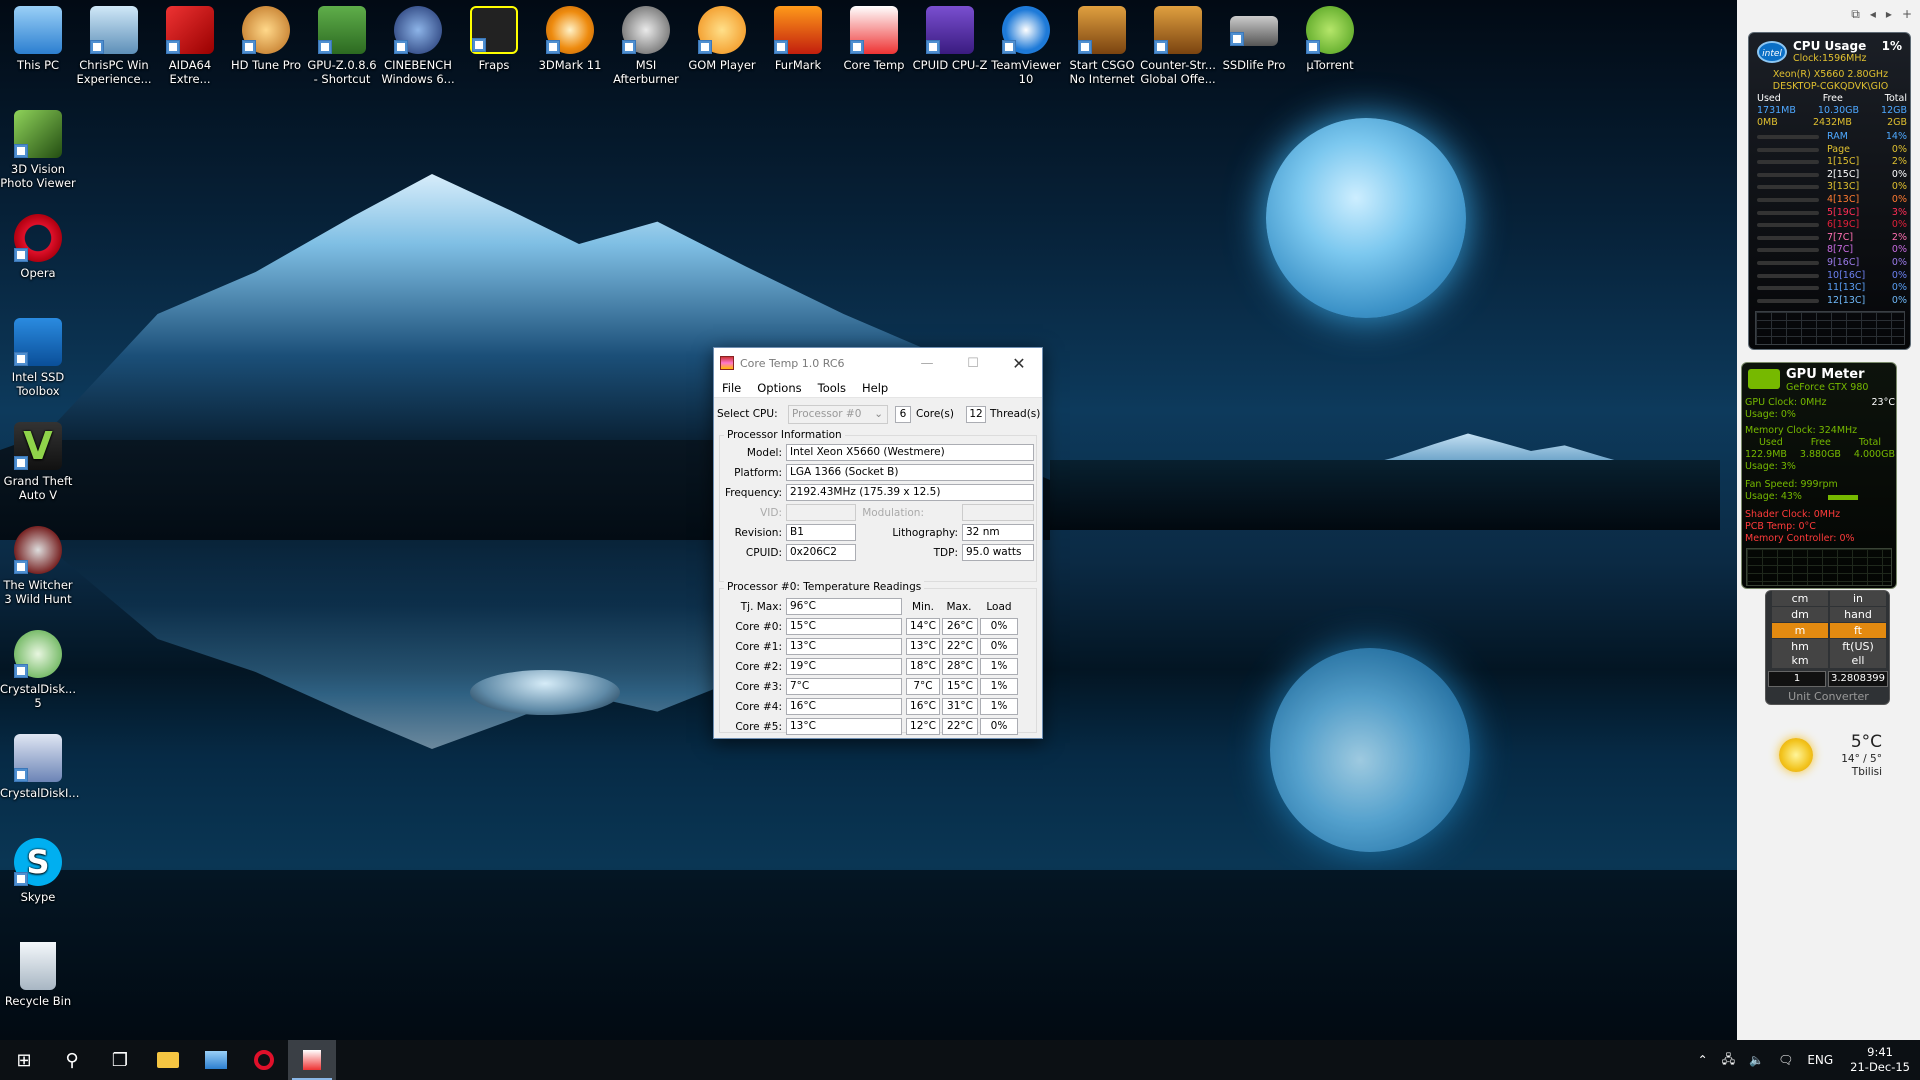 This screenshot has width=1920, height=1080. What do you see at coordinates (893, 513) in the screenshot?
I see `modulation-label: Modulation:` at bounding box center [893, 513].